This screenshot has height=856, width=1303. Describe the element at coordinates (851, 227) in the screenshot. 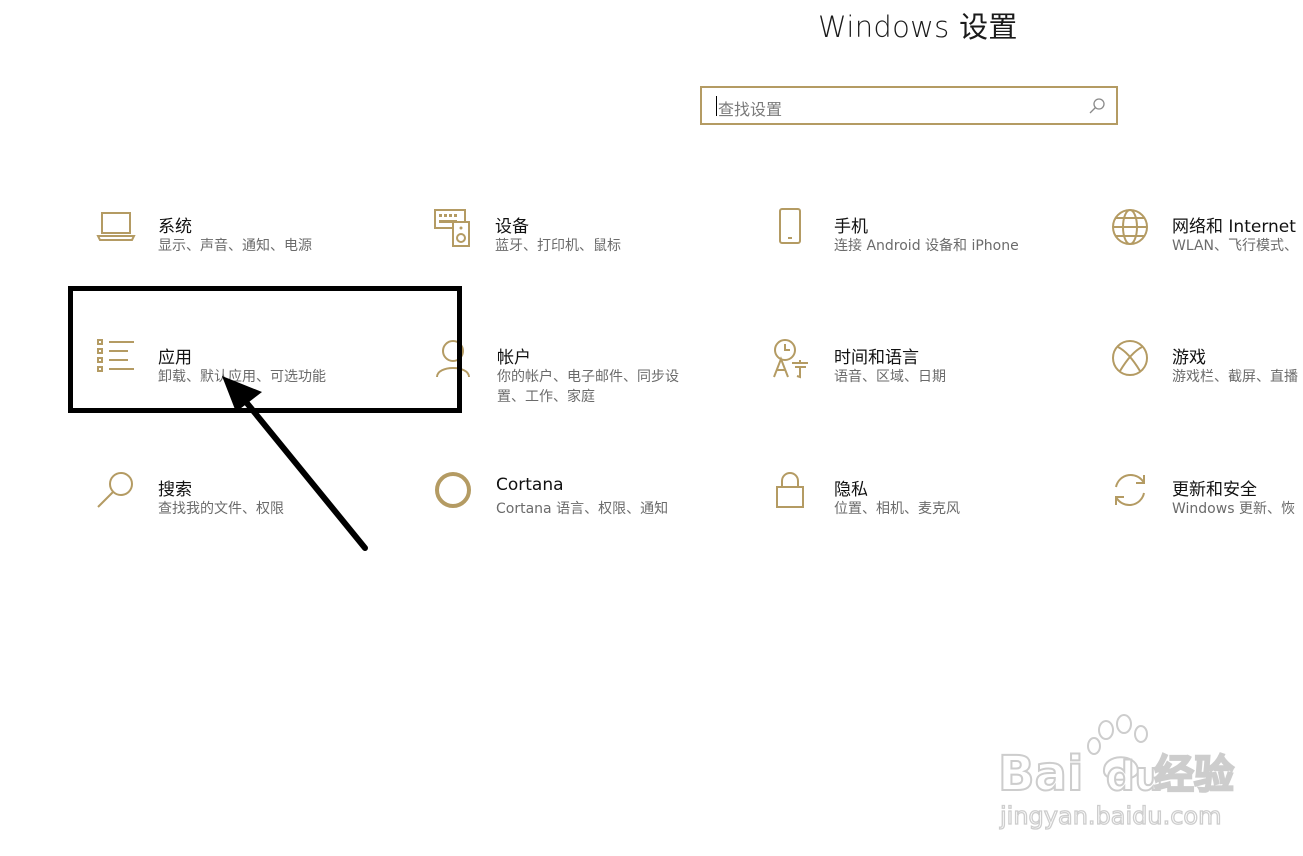

I see `tile-name: 手机` at that location.